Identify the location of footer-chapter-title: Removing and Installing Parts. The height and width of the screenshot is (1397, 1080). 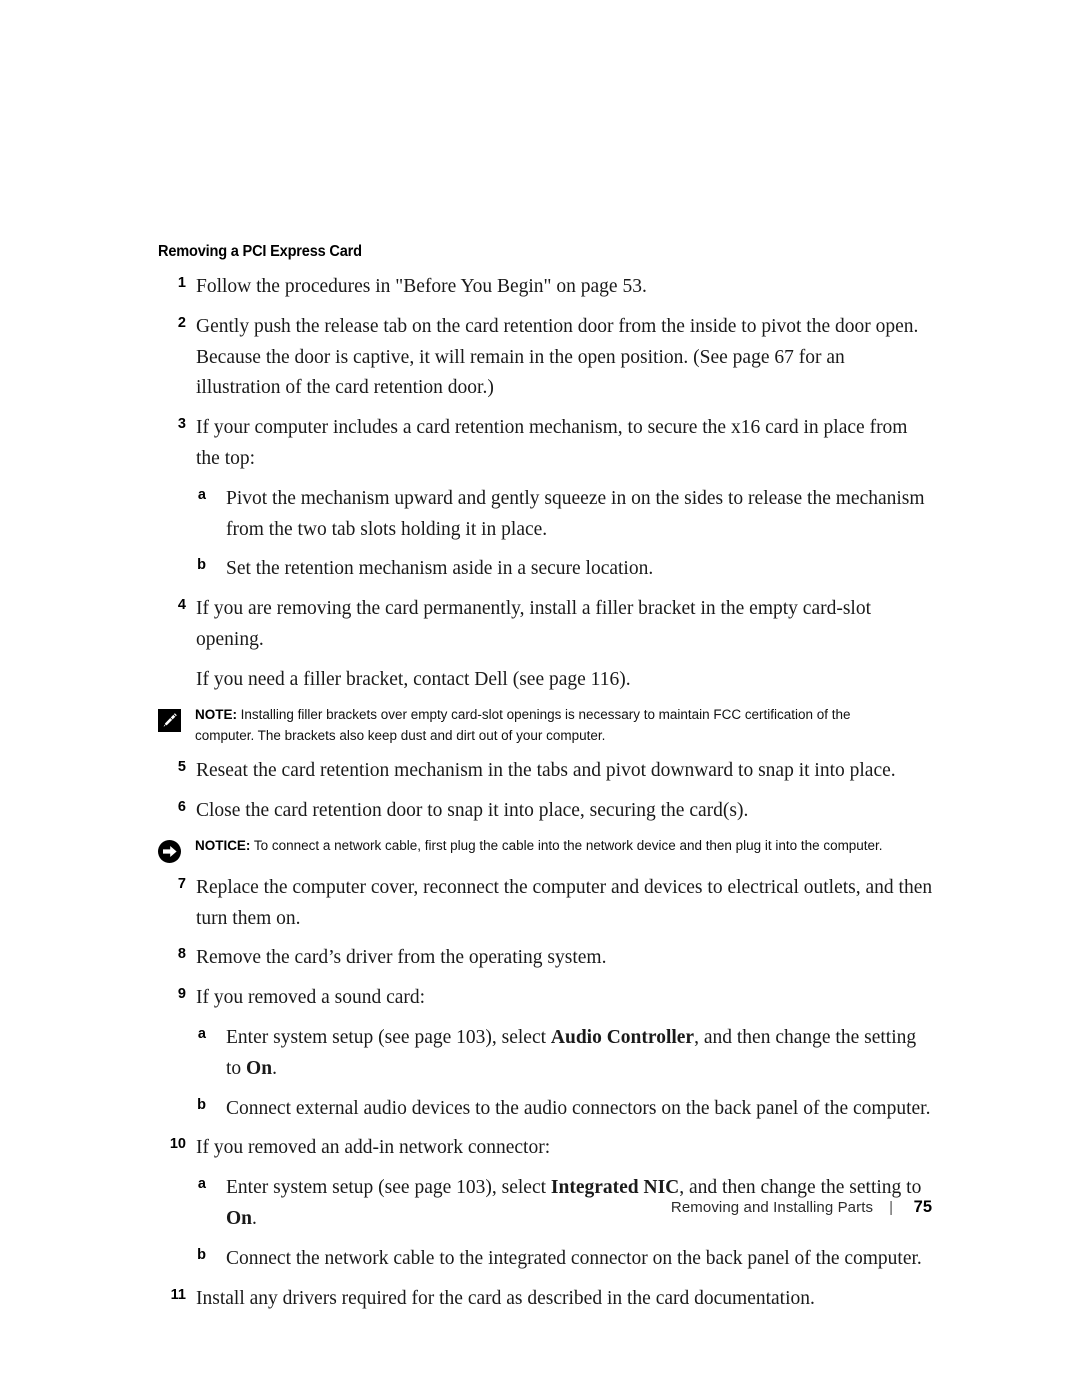
(772, 1207).